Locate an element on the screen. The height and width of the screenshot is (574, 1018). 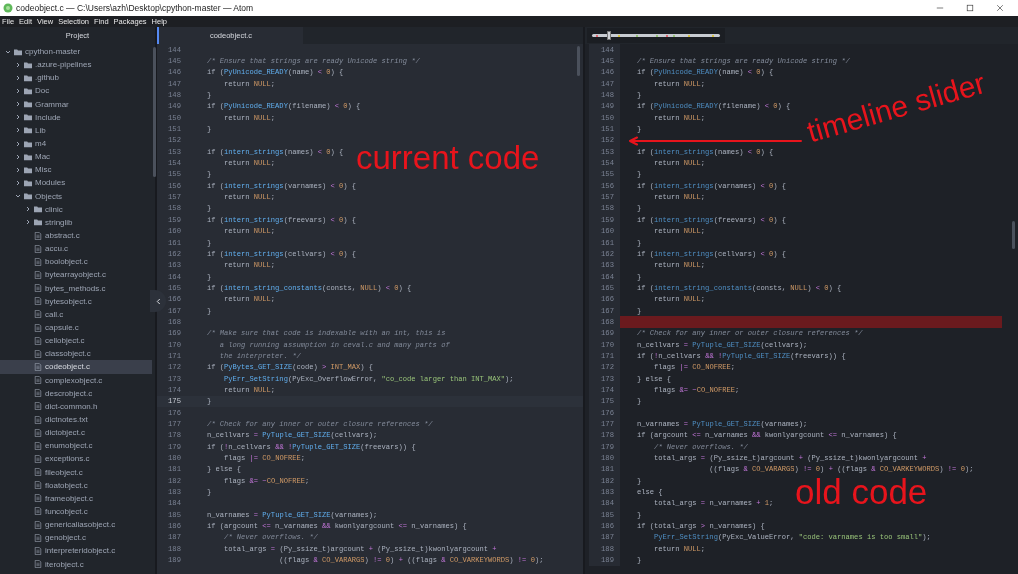
tree-item: stringlib is located at coordinates (76, 222).